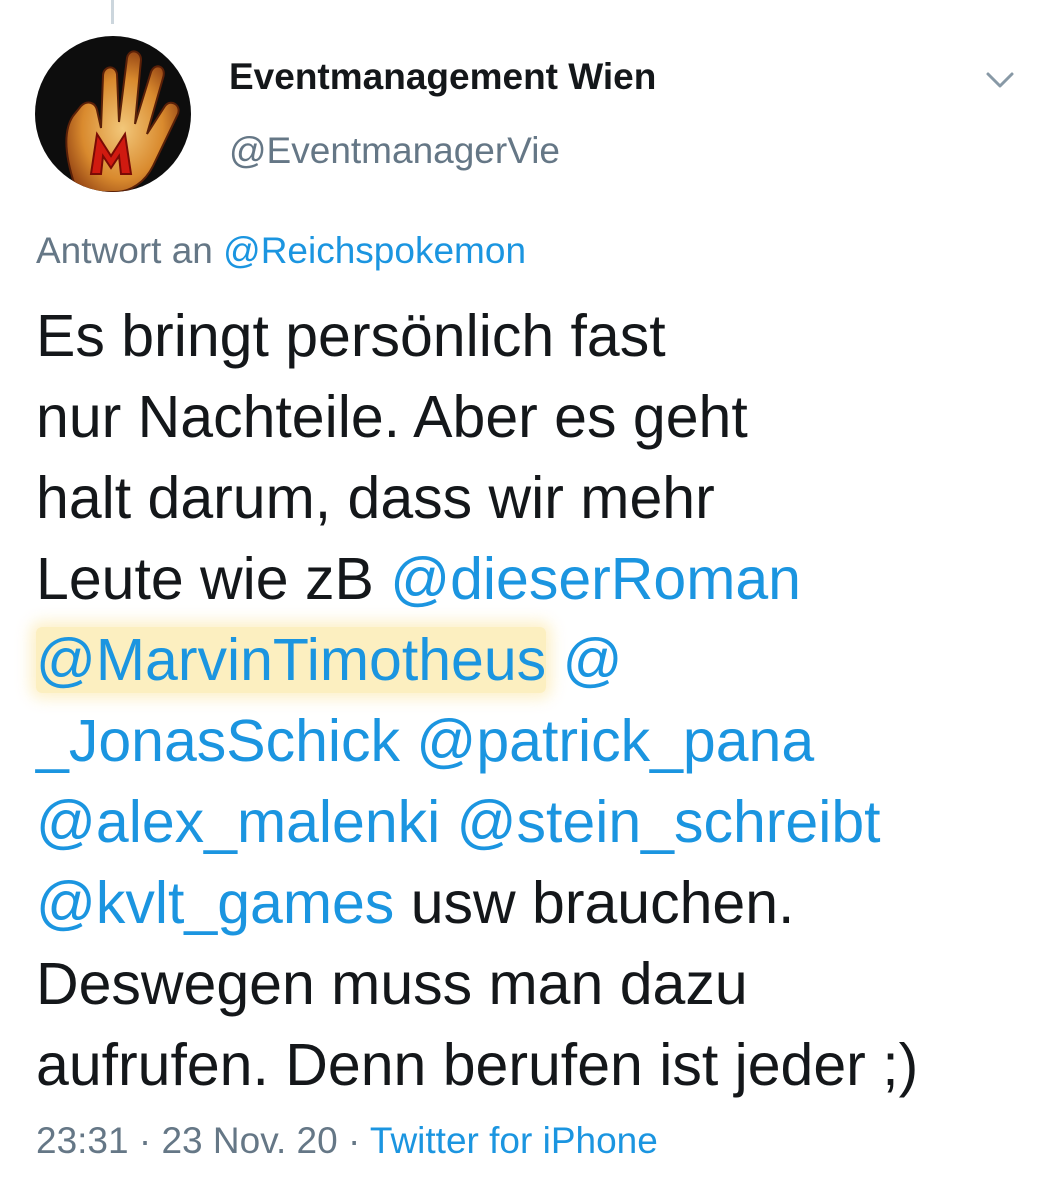 This screenshot has width=1049, height=1200. I want to click on mention-link: @alex_malenki, so click(238, 822).